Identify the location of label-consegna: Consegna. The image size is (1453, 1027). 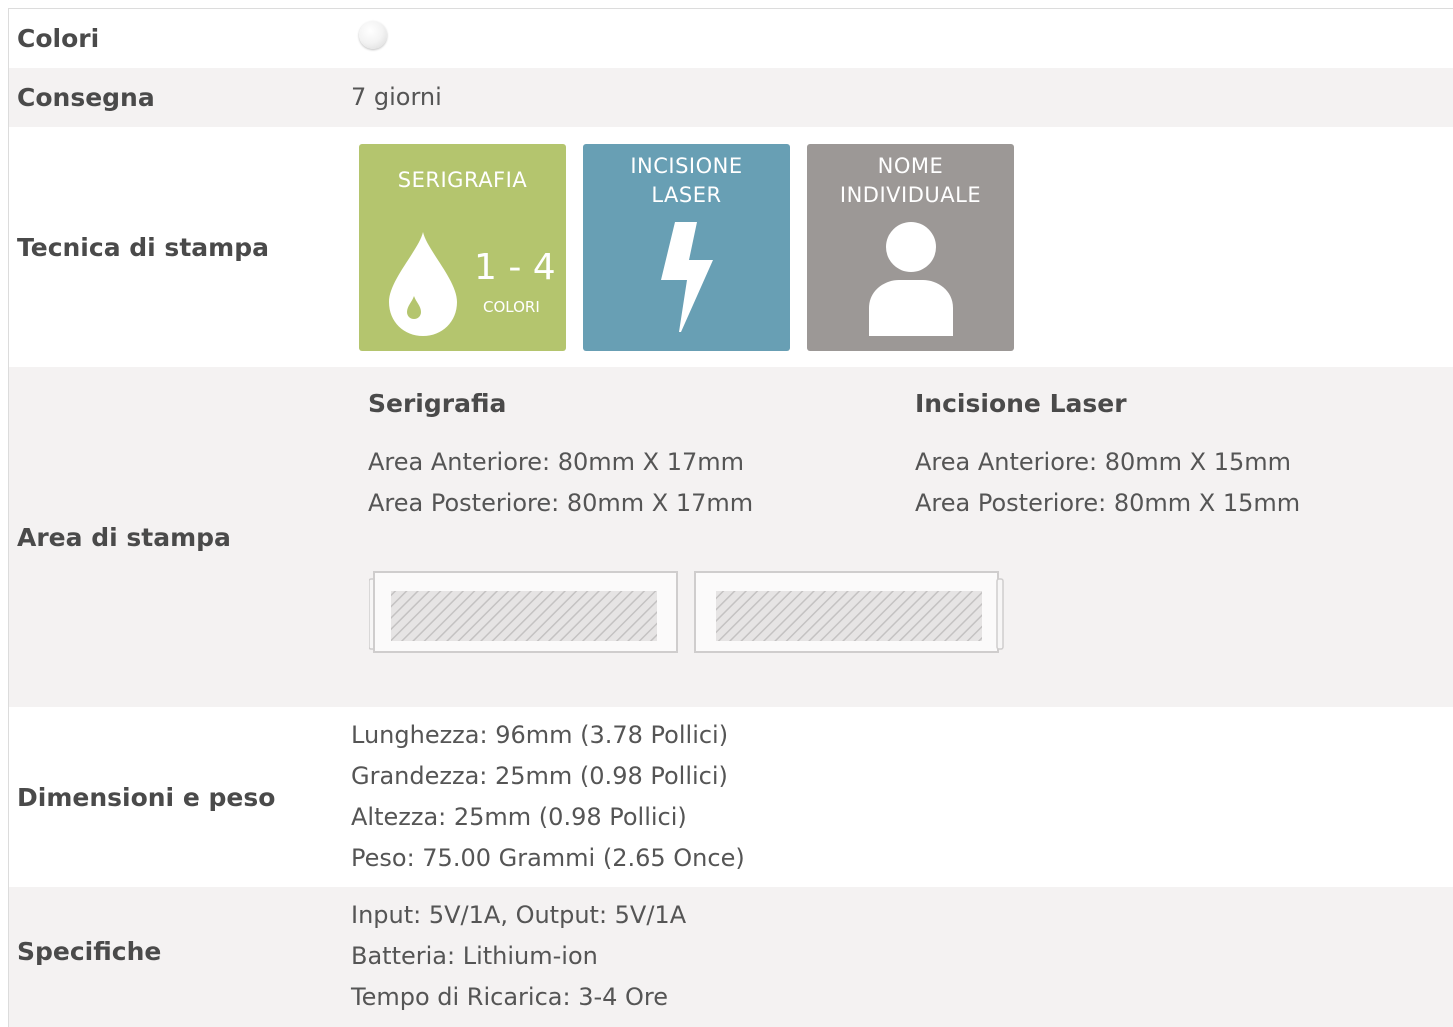
(86, 97).